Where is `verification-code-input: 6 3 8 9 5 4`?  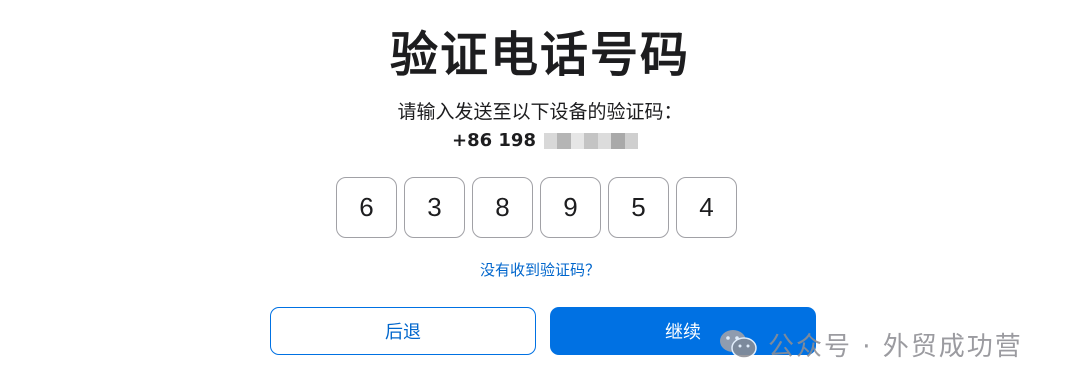
verification-code-input: 6 3 8 9 5 4 is located at coordinates (536, 207).